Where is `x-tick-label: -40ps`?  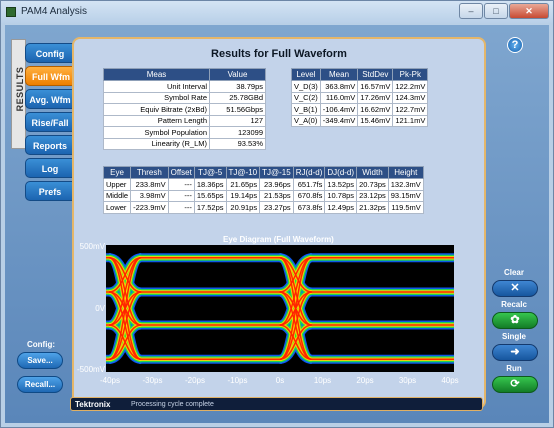 x-tick-label: -40ps is located at coordinates (109, 380).